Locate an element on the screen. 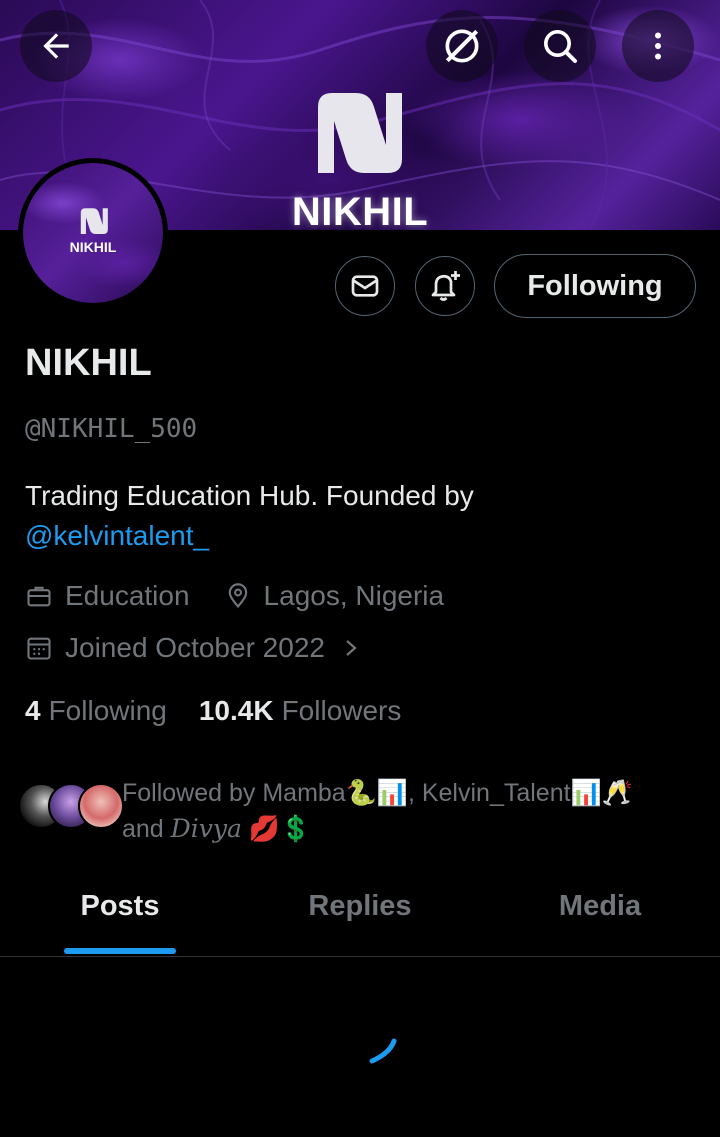 This screenshot has width=720, height=1137. envelope-icon is located at coordinates (365, 286).